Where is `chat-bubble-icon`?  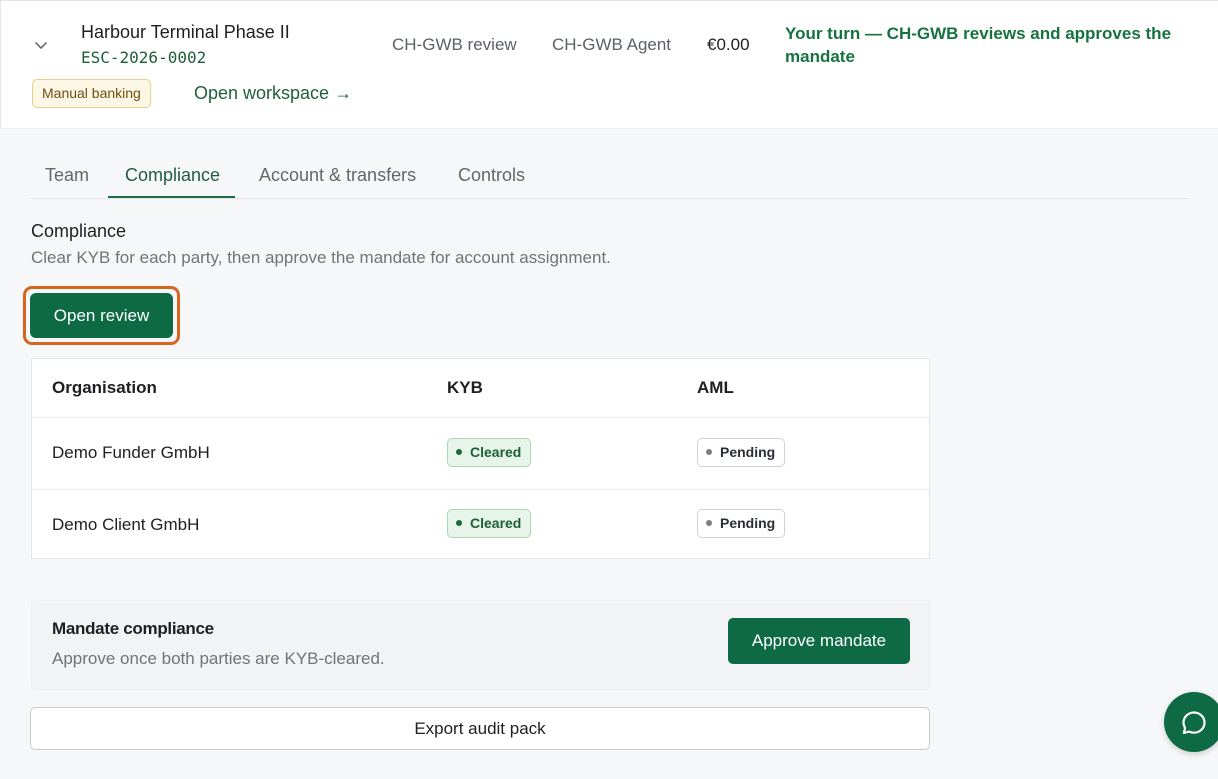 chat-bubble-icon is located at coordinates (1194, 723).